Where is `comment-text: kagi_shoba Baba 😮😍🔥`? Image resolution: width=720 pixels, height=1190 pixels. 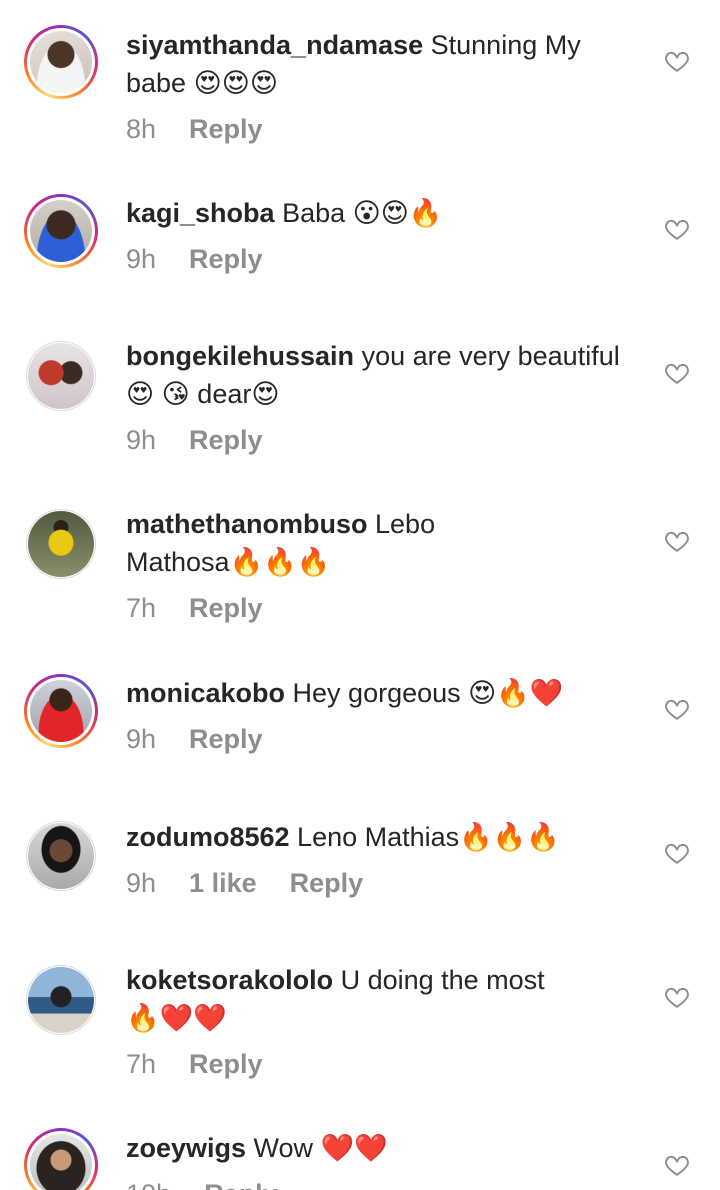
comment-text: kagi_shoba Baba 😮😍🔥 is located at coordinates (376, 213).